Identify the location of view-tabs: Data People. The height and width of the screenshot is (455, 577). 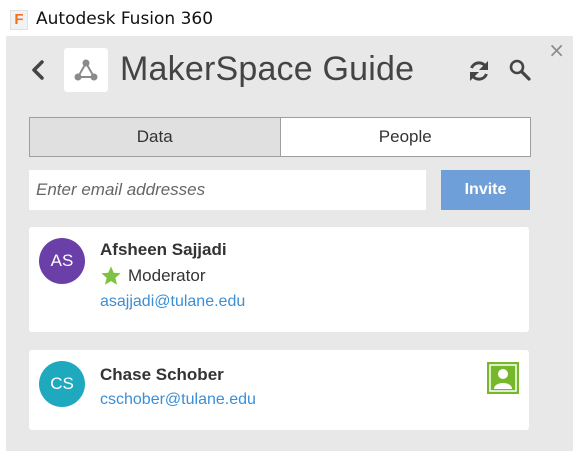
(280, 137).